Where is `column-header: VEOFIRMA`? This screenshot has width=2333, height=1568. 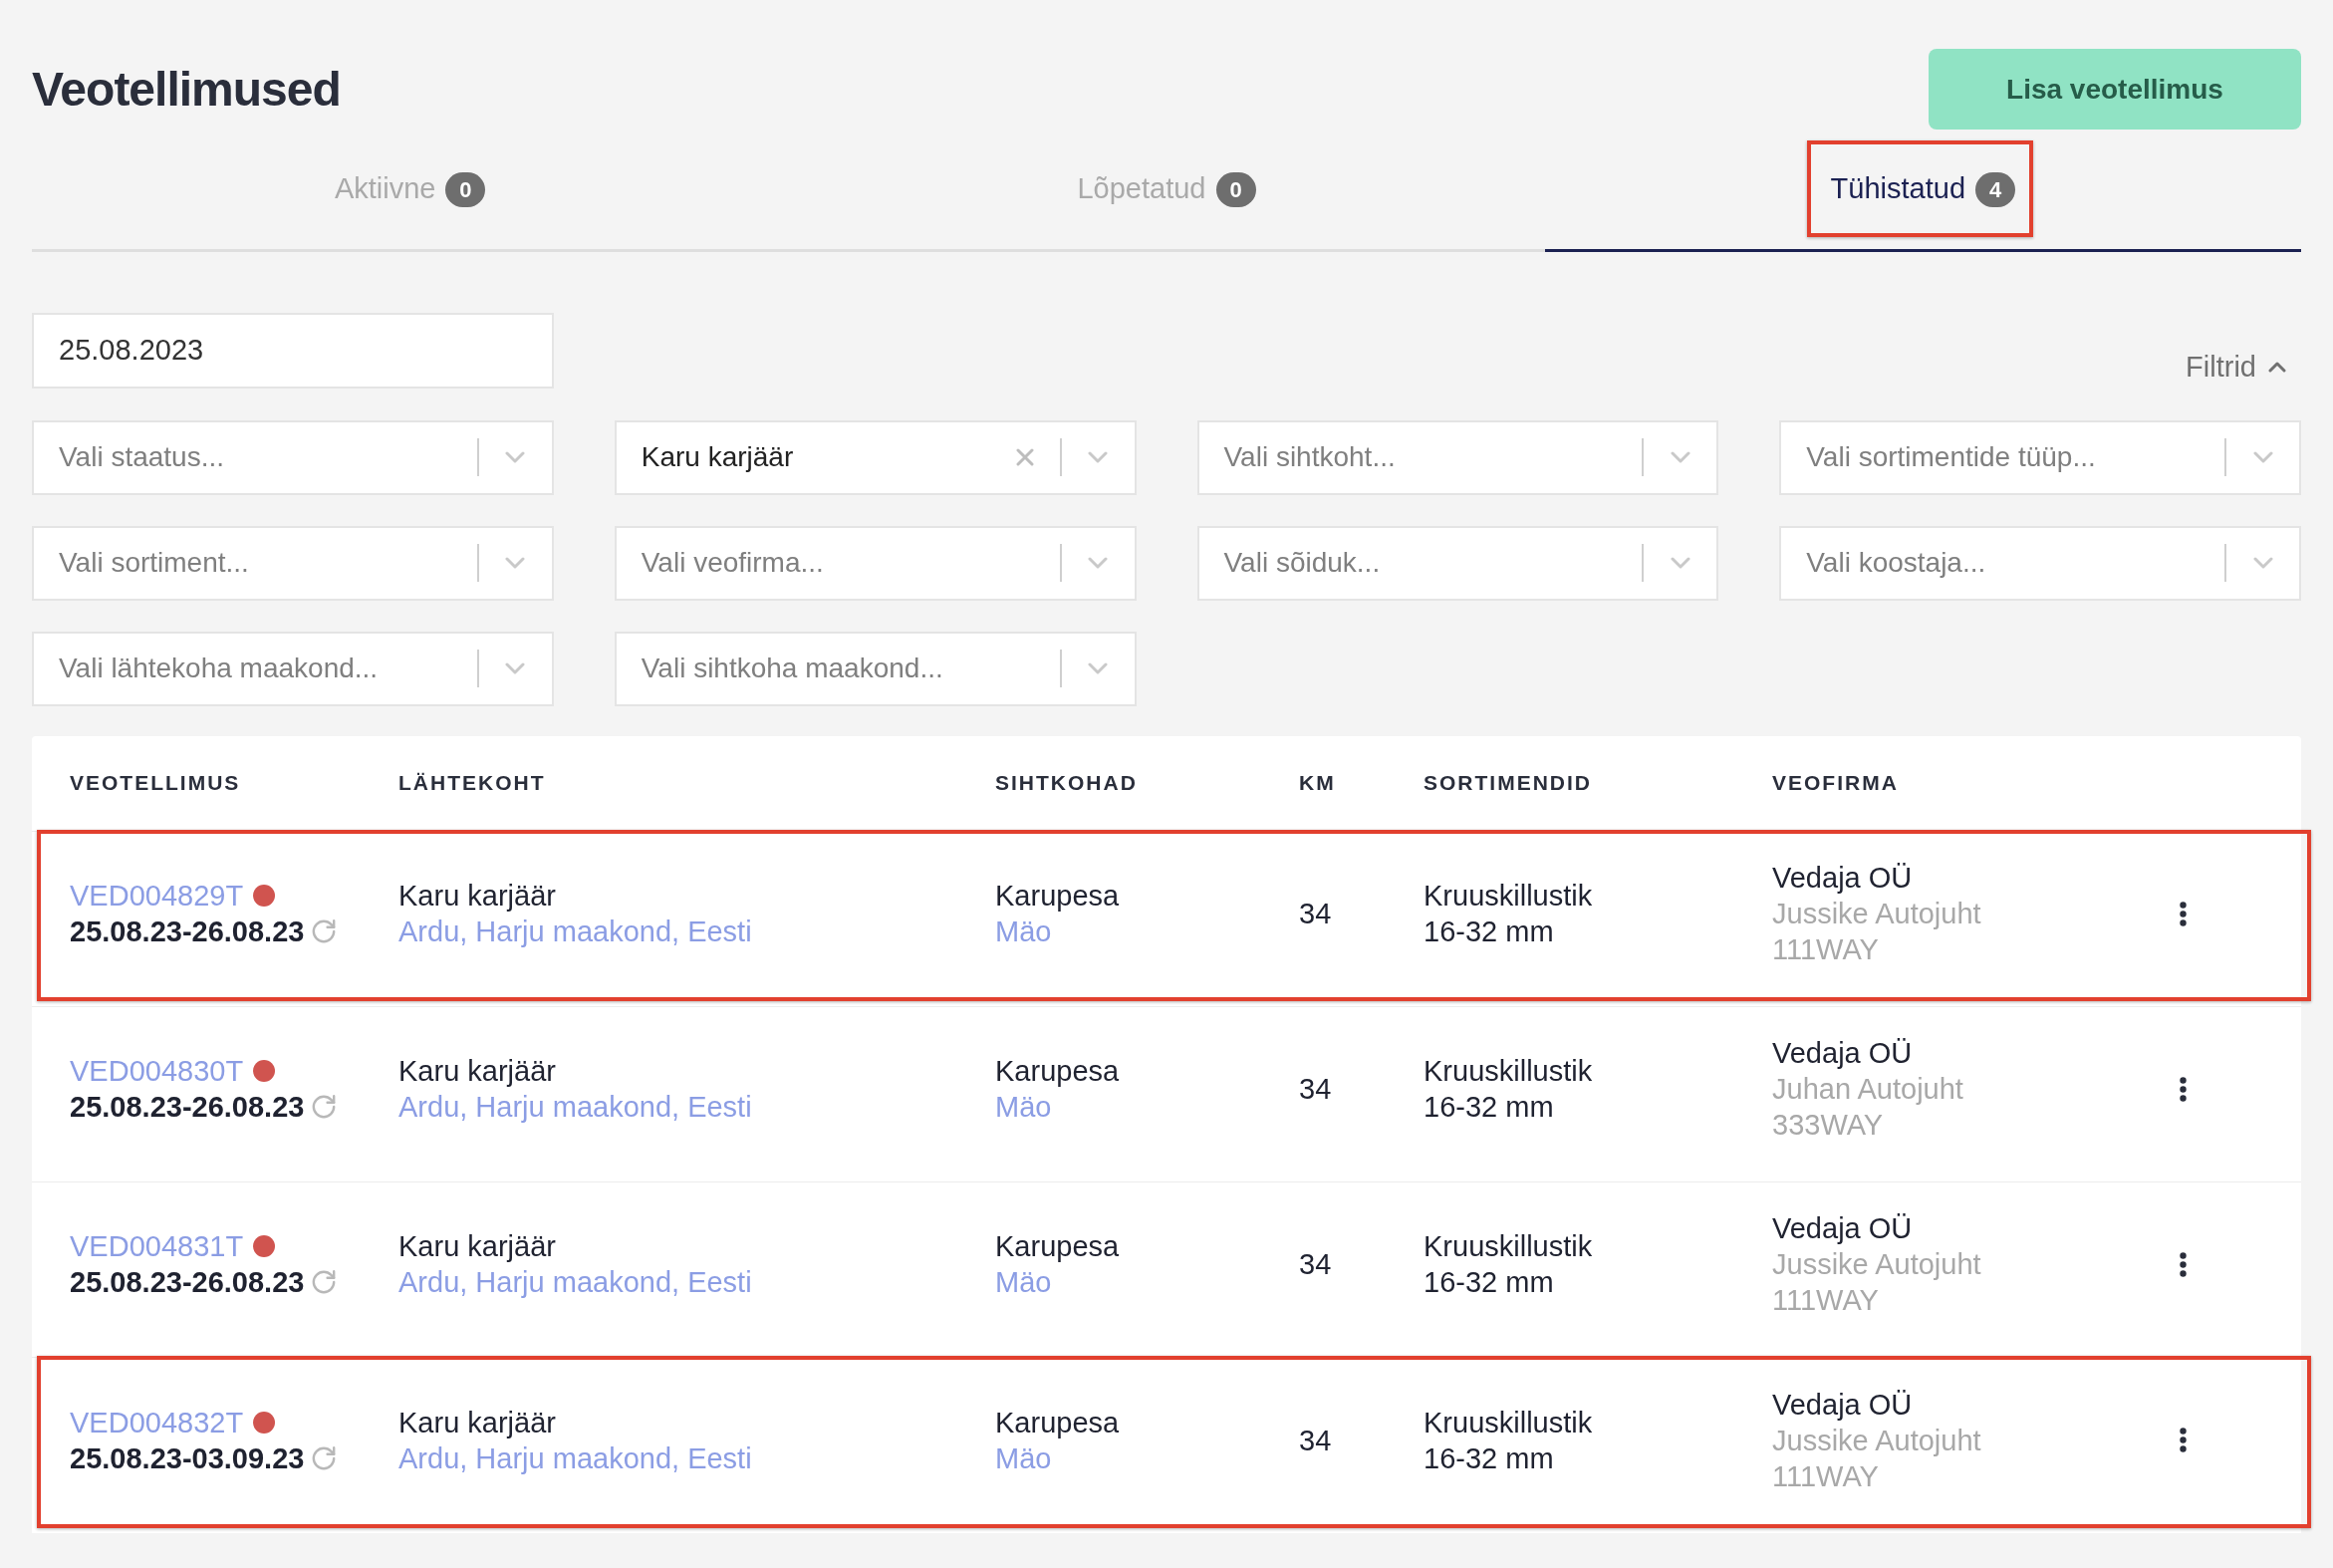 column-header: VEOFIRMA is located at coordinates (1835, 783).